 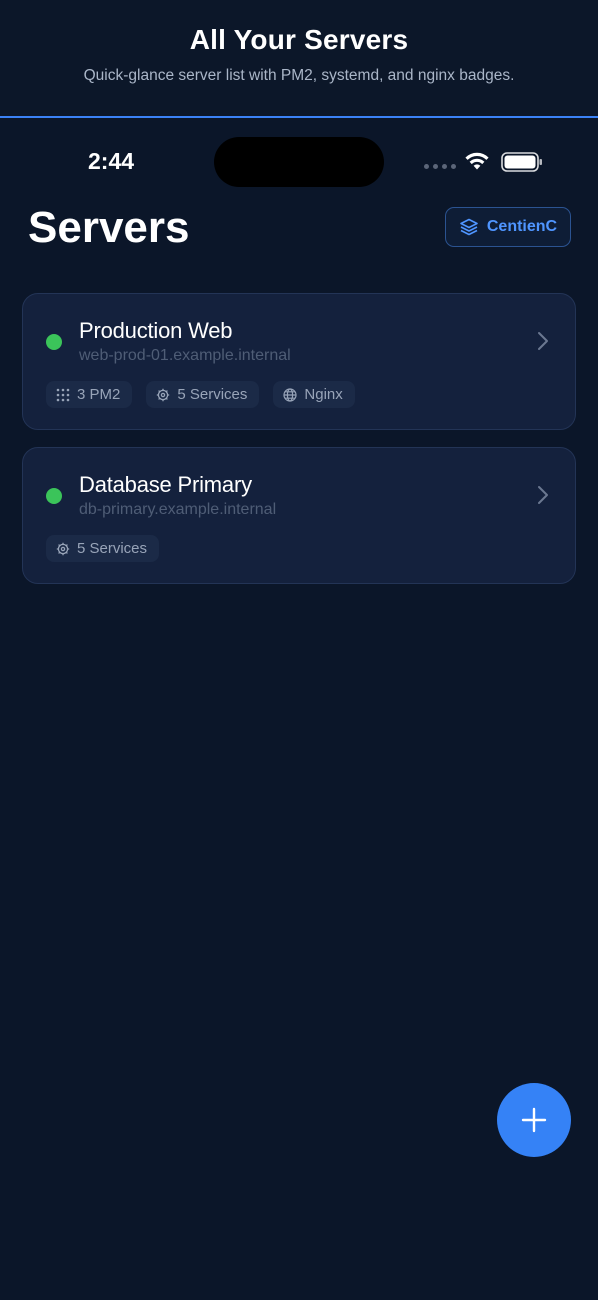 I want to click on server-name: Database Primary, so click(x=165, y=484).